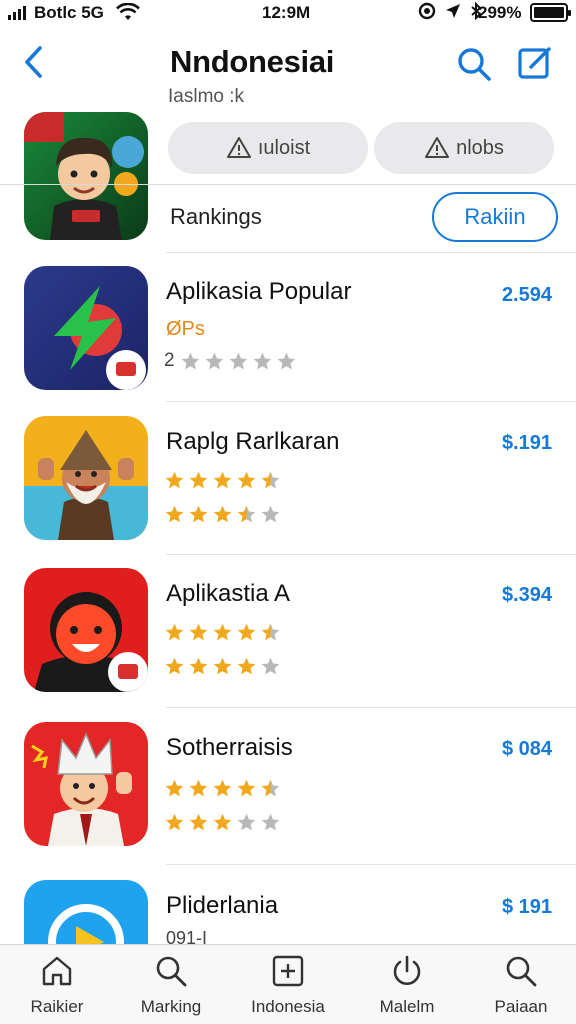  I want to click on app-name: Aplikasia Popular, so click(259, 291).